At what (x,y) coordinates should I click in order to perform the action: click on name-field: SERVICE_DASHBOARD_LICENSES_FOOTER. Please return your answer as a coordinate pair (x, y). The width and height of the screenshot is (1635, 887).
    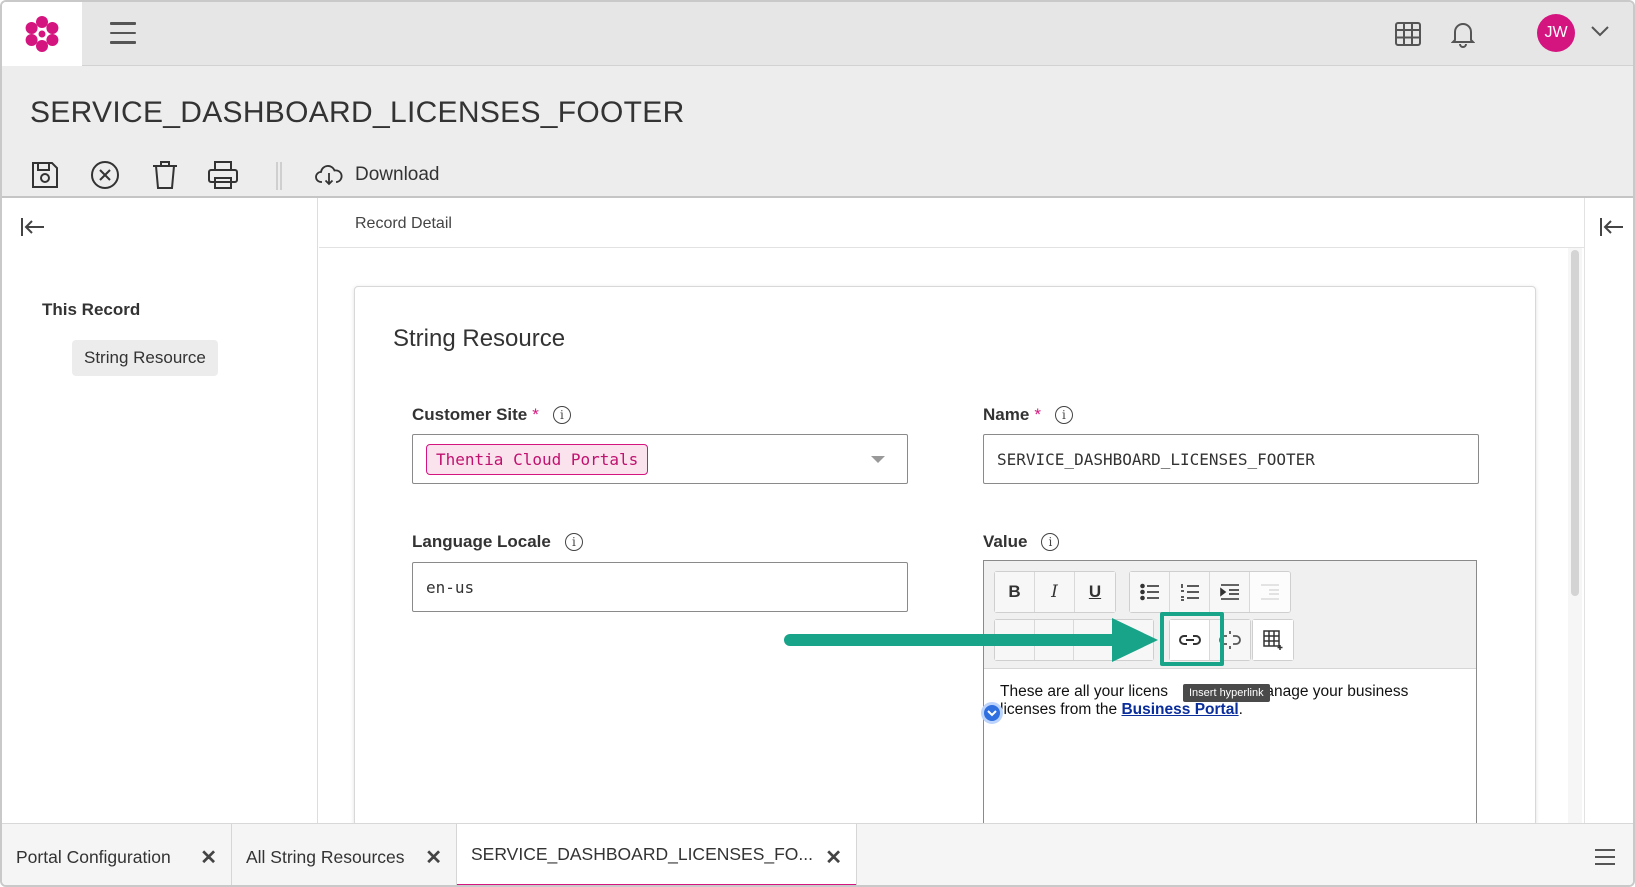
    Looking at the image, I should click on (1231, 459).